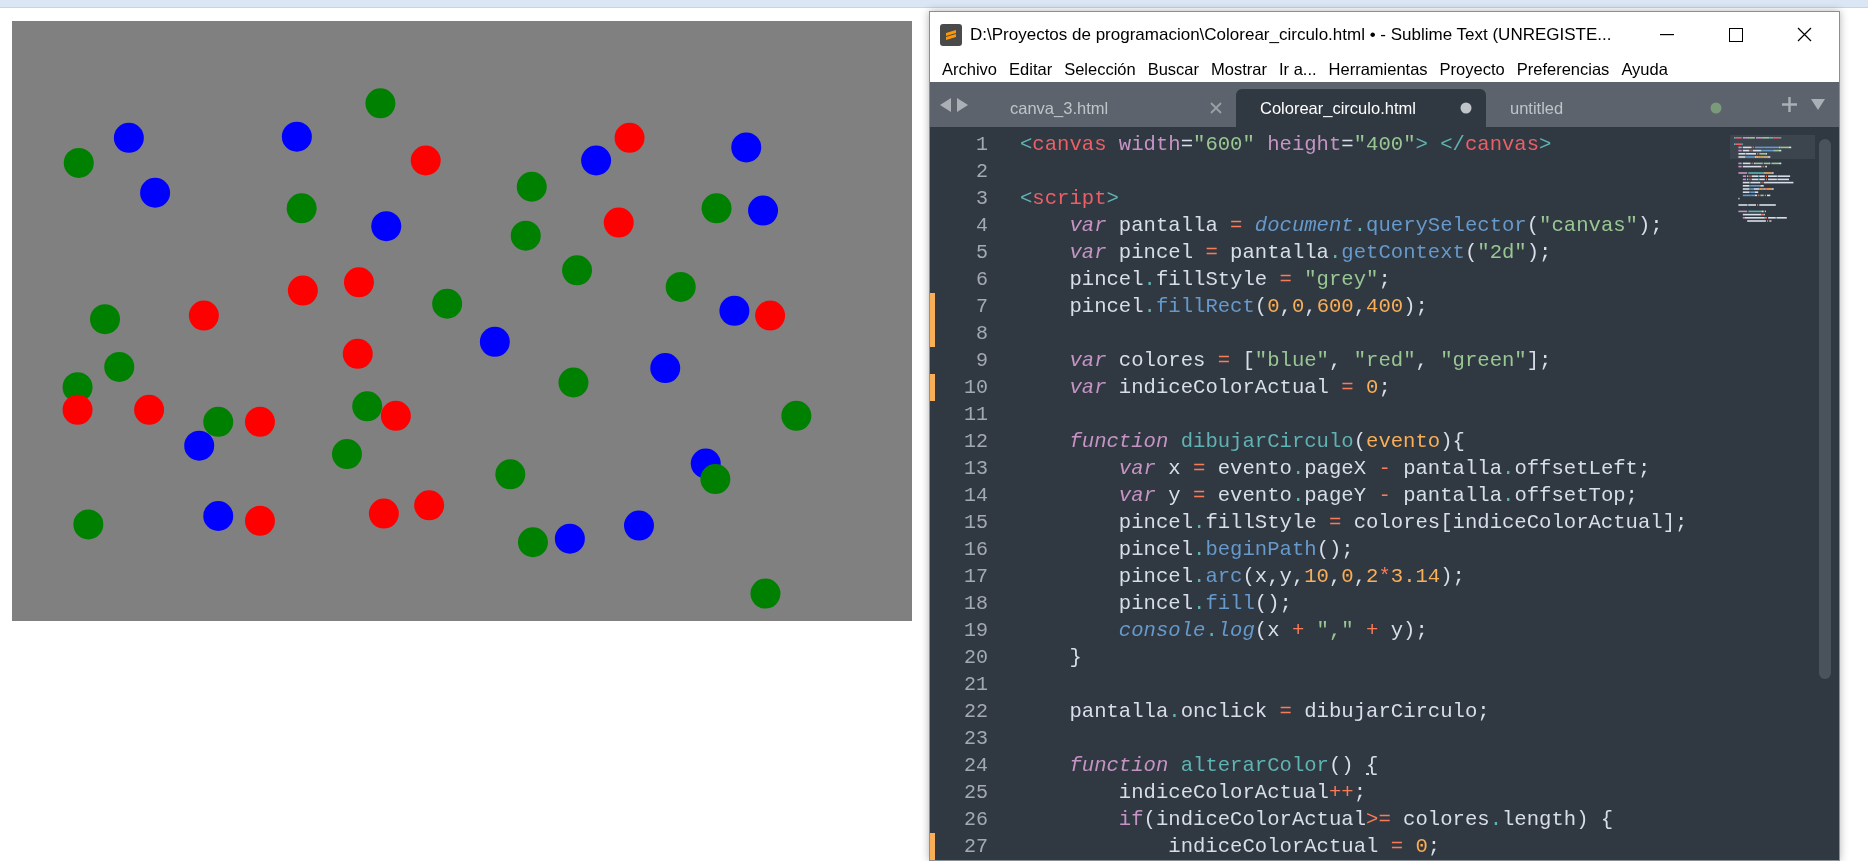 This screenshot has height=861, width=1868. What do you see at coordinates (1735, 34) in the screenshot?
I see `maximize-icon` at bounding box center [1735, 34].